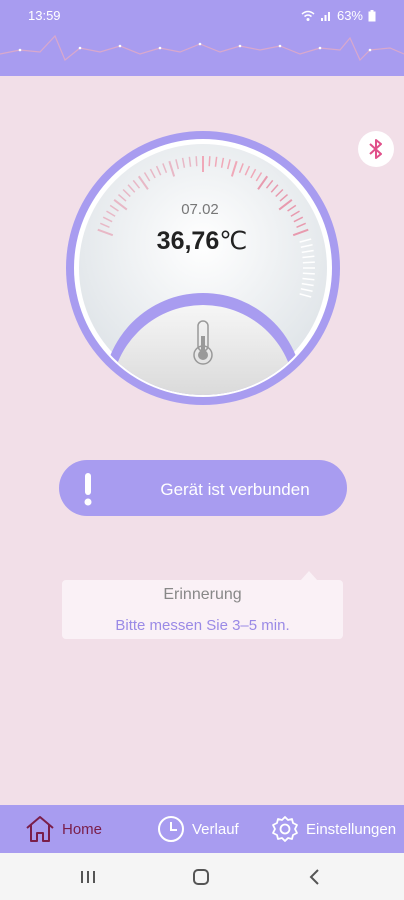 This screenshot has height=900, width=404. I want to click on home-system-button, so click(201, 877).